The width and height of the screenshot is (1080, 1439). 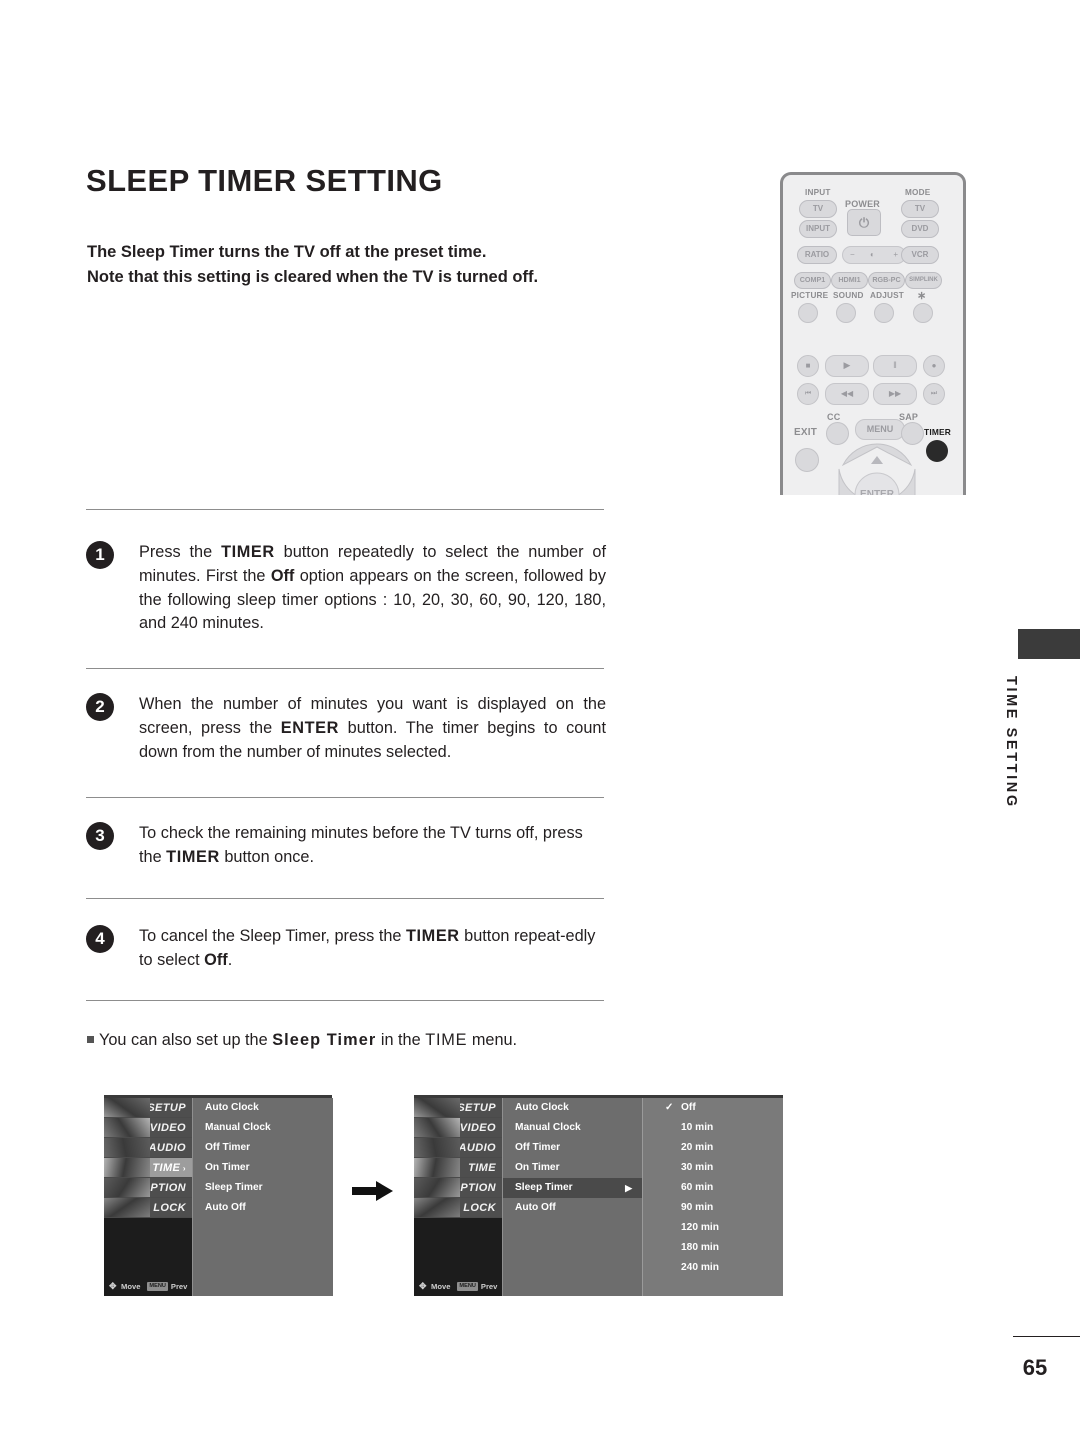 I want to click on osd1-move-label: Move, so click(x=131, y=1286).